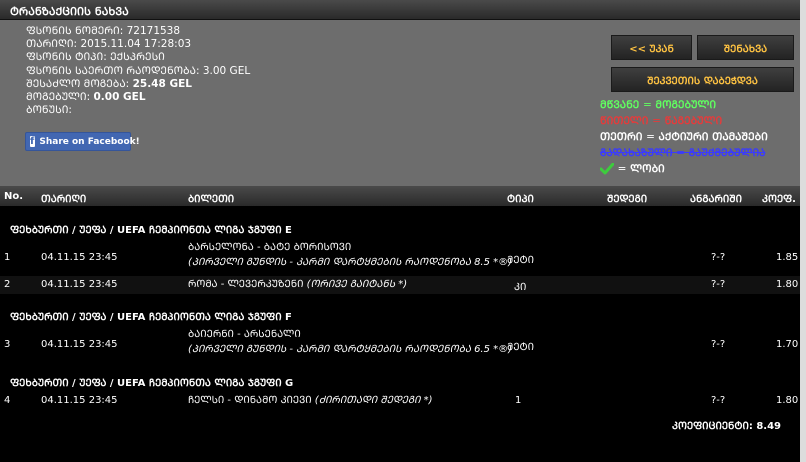 The image size is (806, 462). I want to click on event-name: ᲑᲐᲘᲔᲠᲜᲘ - ᲐᲠᲡᲔᲜᲐᲚᲘ, so click(244, 334).